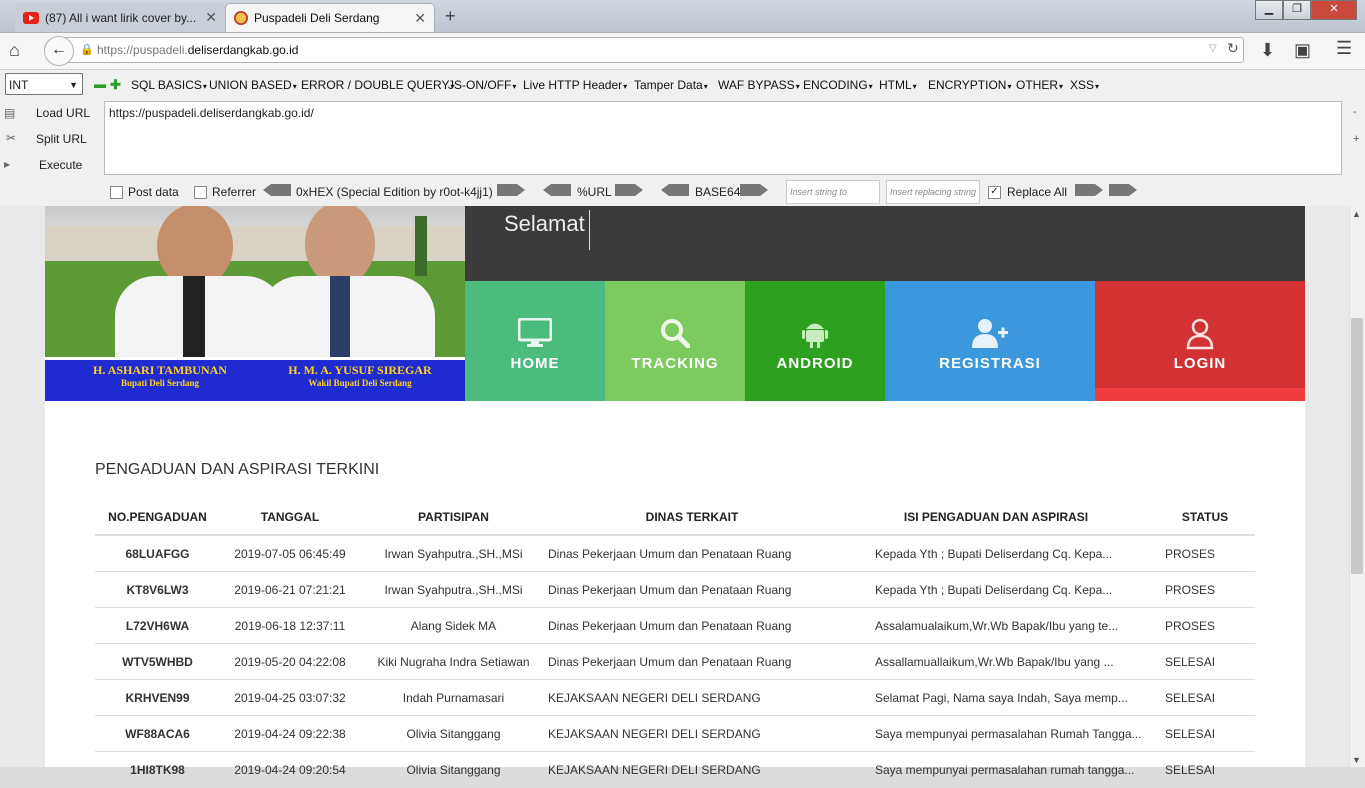 The height and width of the screenshot is (788, 1365). Describe the element at coordinates (933, 192) in the screenshot. I see `replacing-string-input: Insert replacing string` at that location.